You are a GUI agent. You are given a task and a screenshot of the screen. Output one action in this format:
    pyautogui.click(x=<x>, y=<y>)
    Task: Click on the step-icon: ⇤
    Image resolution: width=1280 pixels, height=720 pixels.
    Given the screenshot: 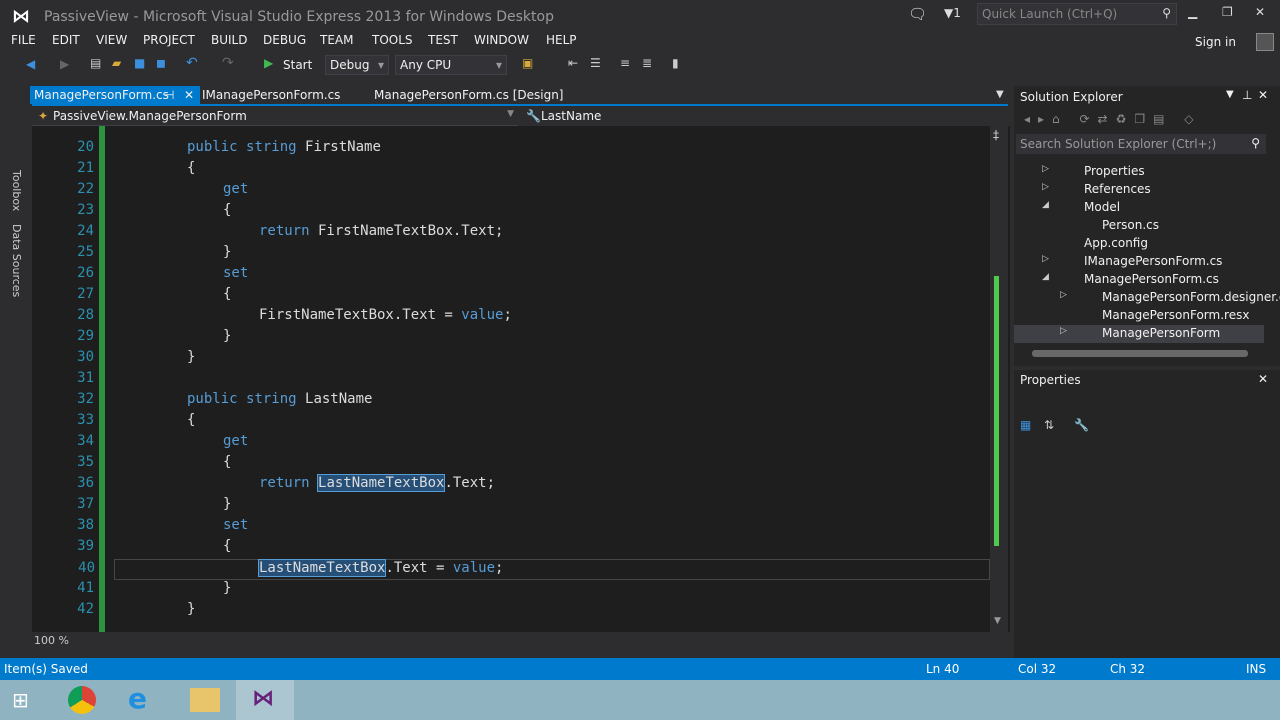 What is the action you would take?
    pyautogui.click(x=573, y=63)
    